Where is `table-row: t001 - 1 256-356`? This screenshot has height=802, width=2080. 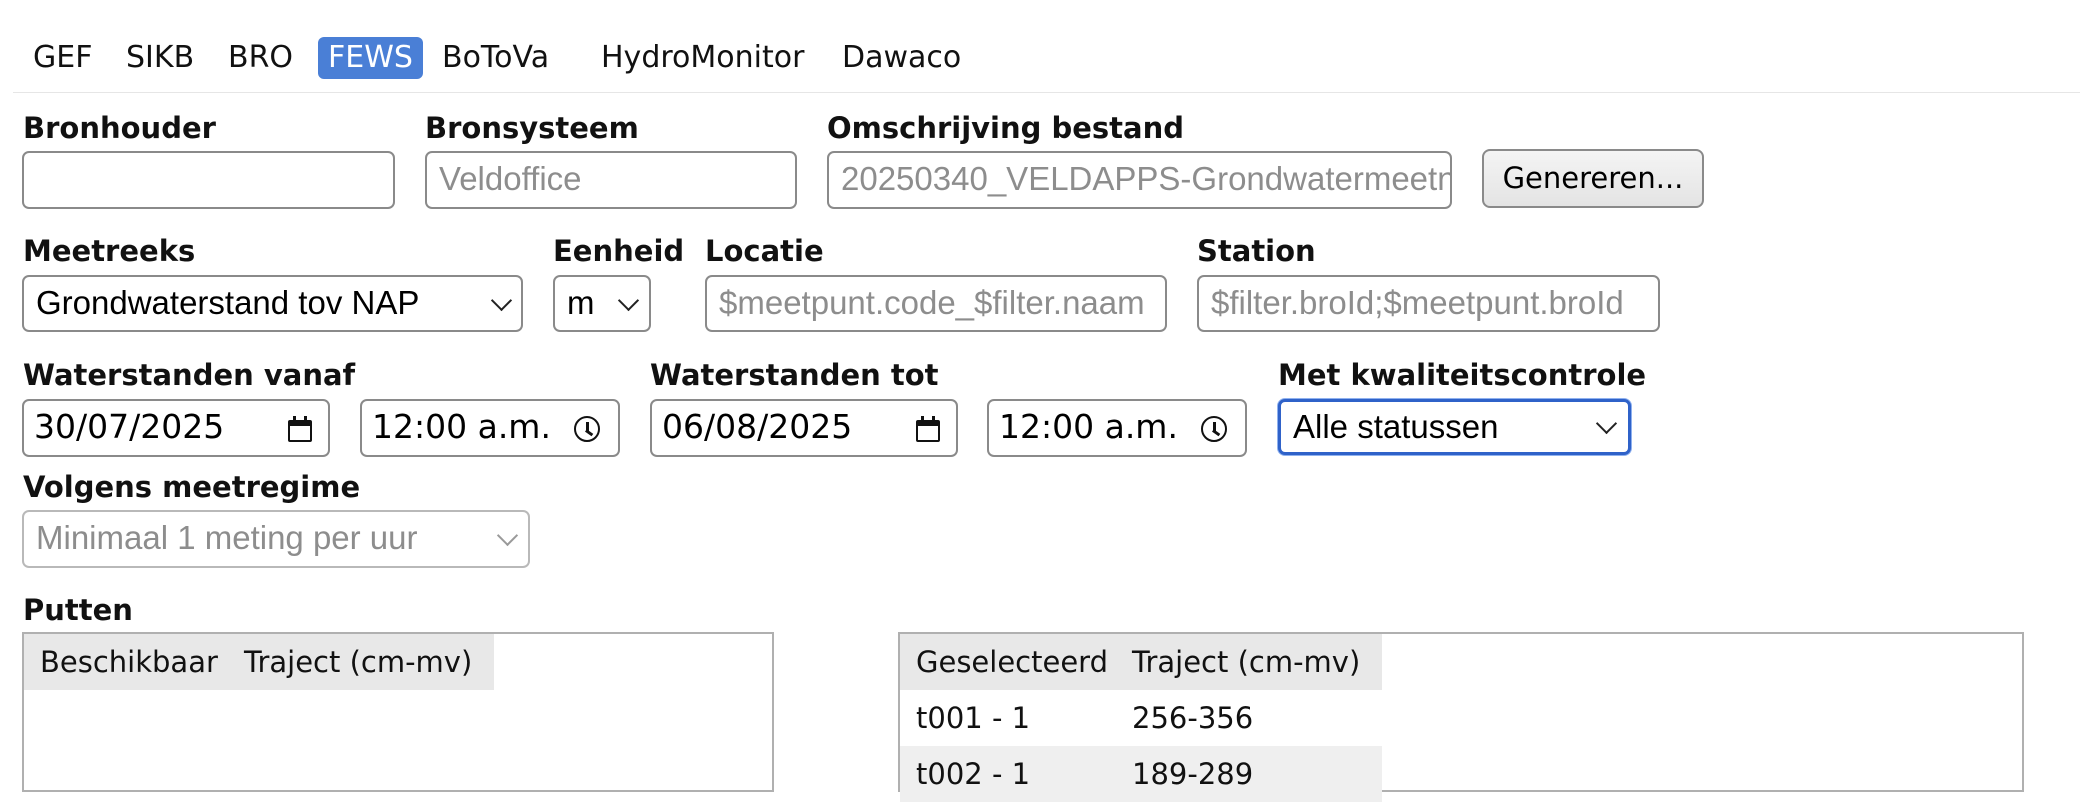 table-row: t001 - 1 256-356 is located at coordinates (1141, 718).